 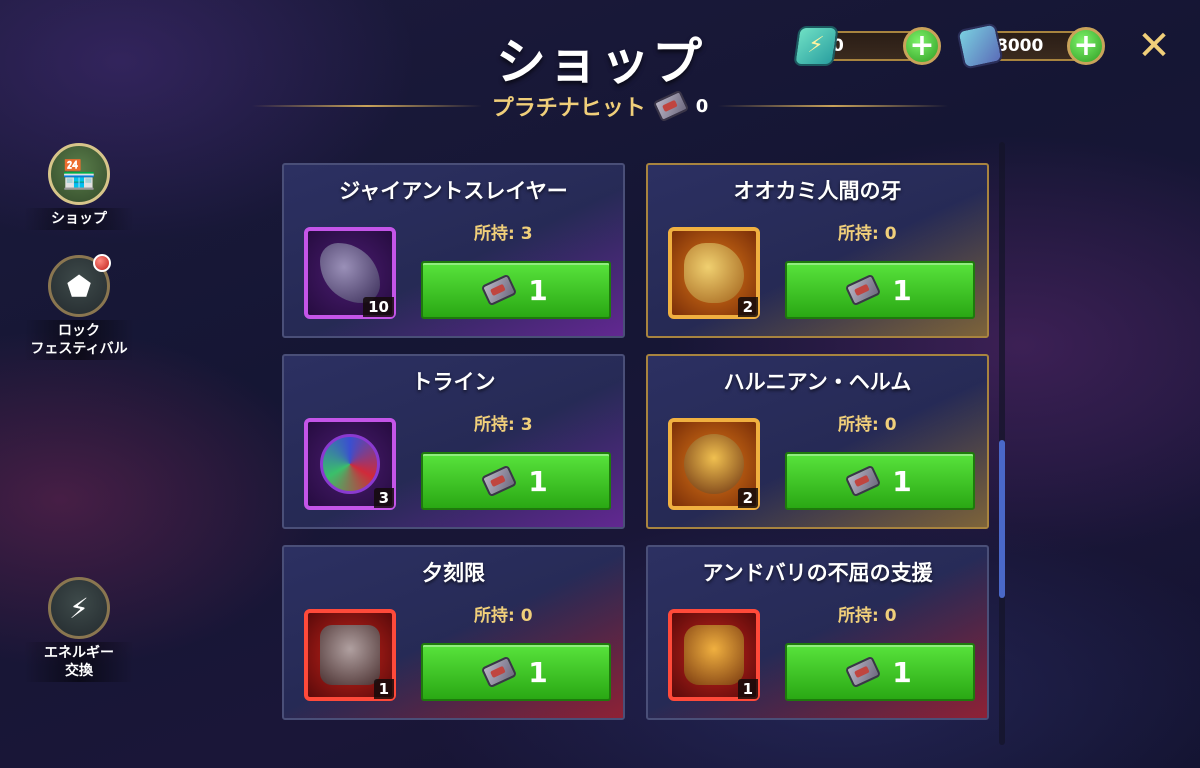 I want to click on close-icon: ✕, so click(x=1154, y=46).